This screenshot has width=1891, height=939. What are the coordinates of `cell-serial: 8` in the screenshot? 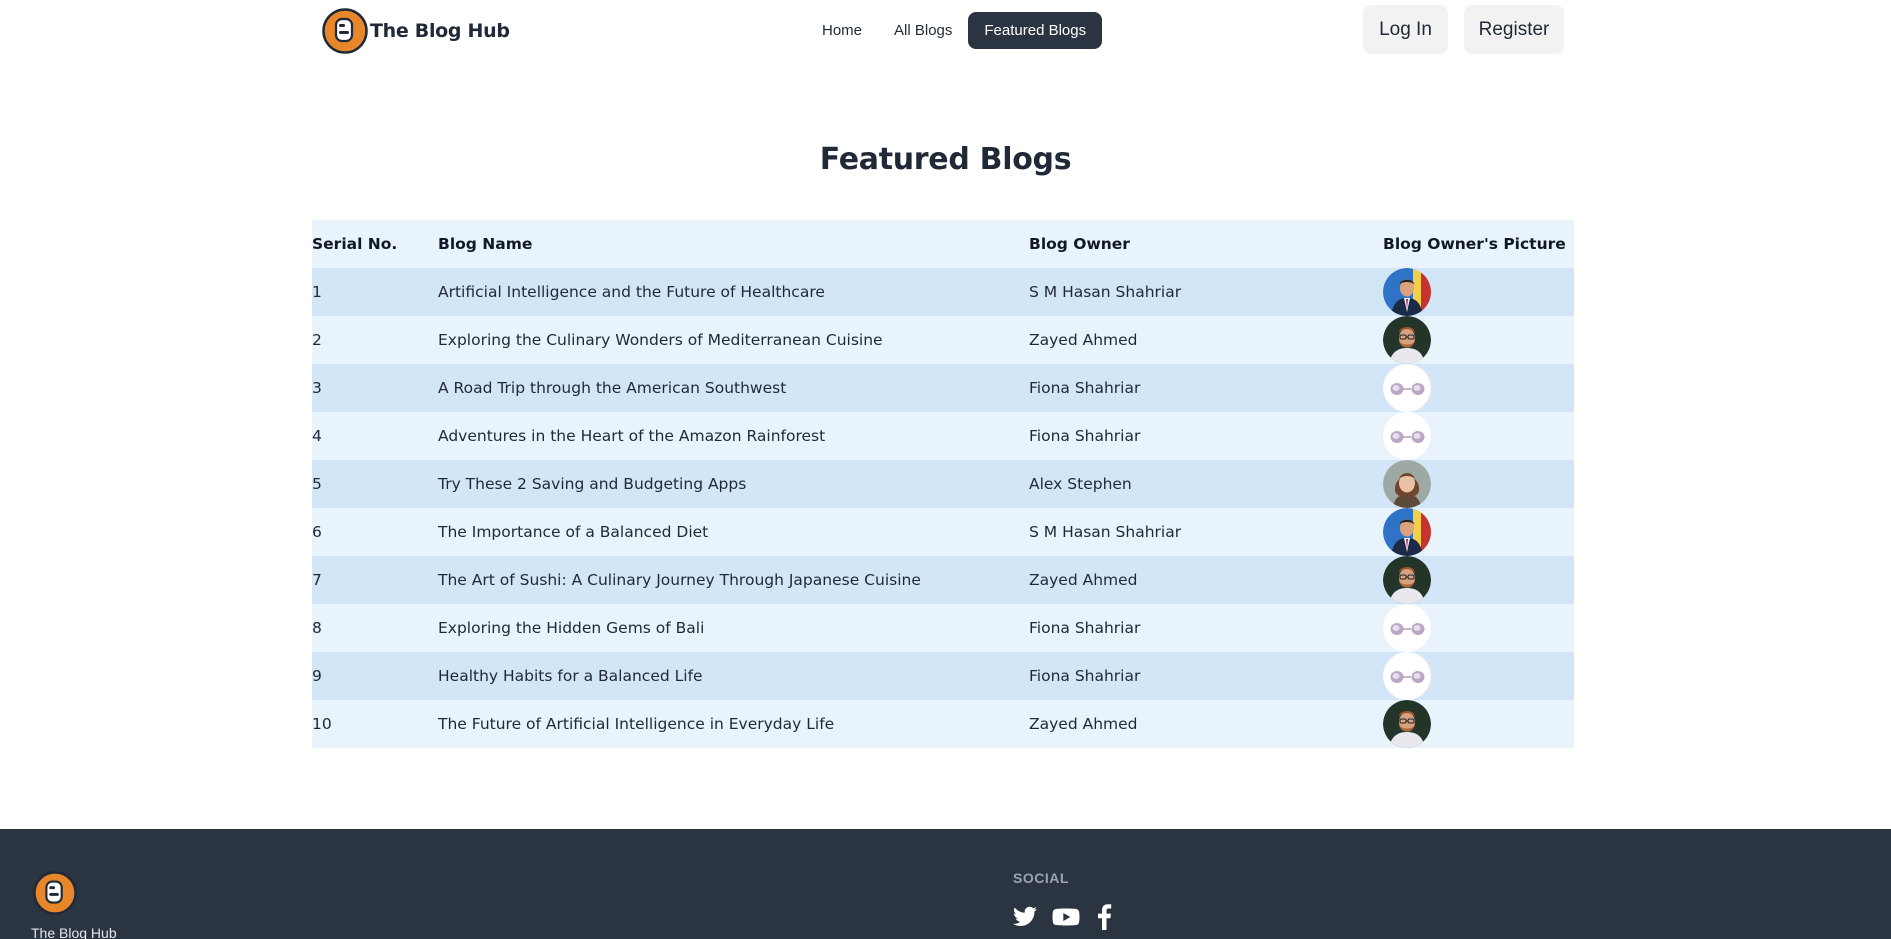 It's located at (317, 628).